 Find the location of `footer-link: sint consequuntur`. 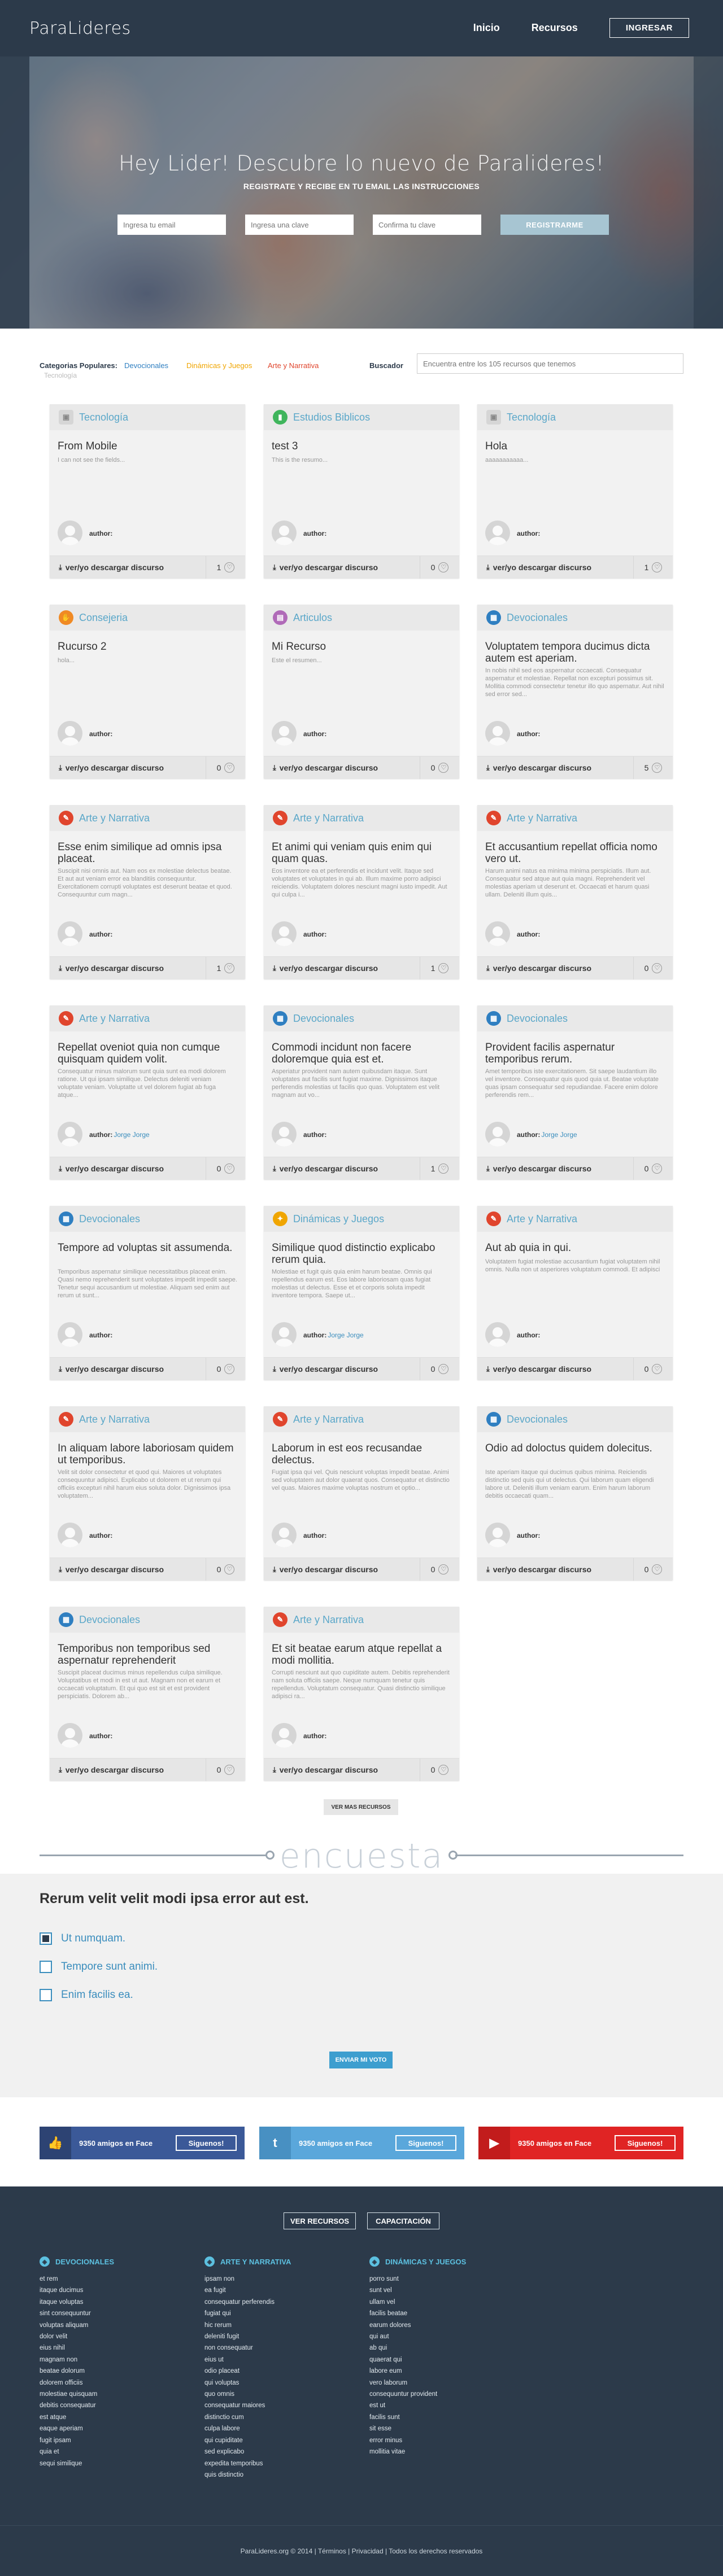

footer-link: sint consequuntur is located at coordinates (77, 2314).